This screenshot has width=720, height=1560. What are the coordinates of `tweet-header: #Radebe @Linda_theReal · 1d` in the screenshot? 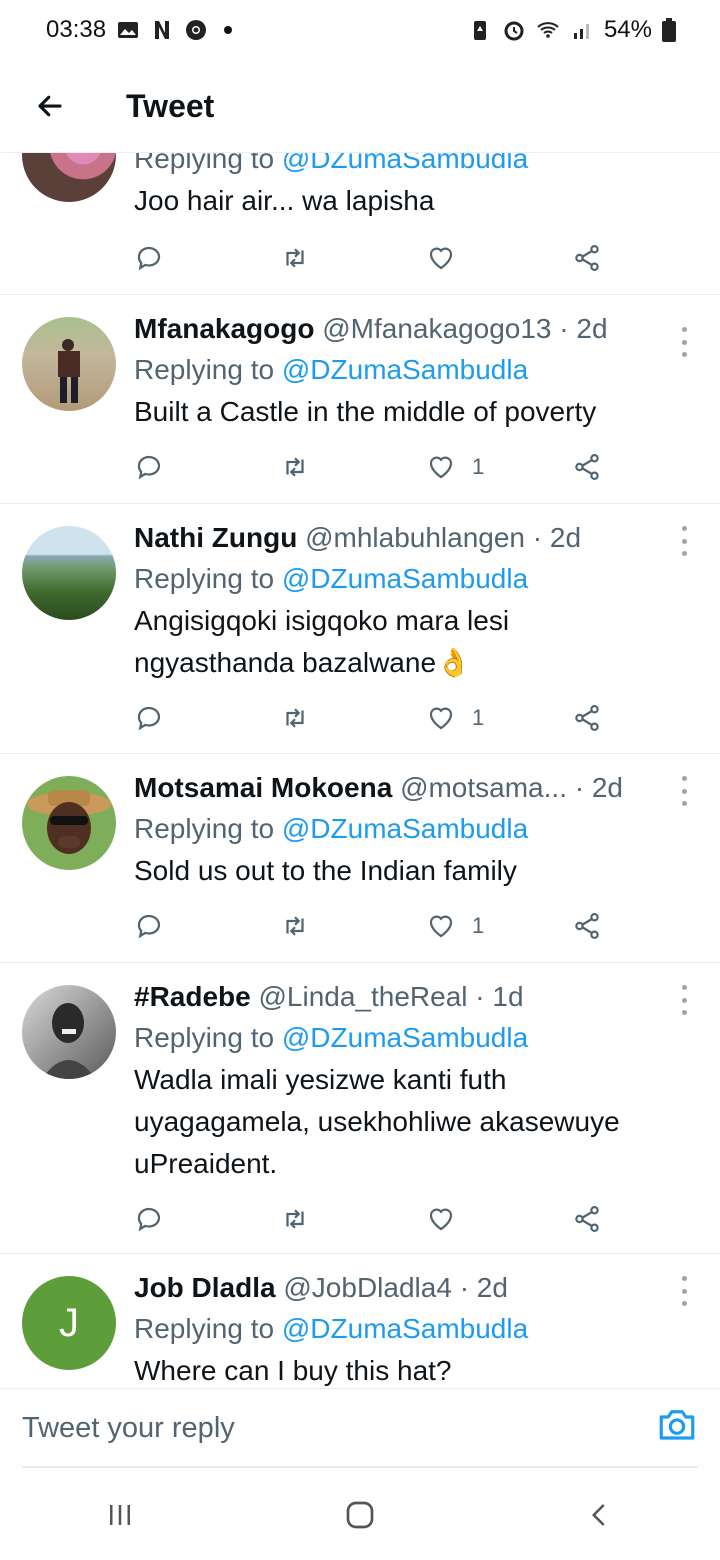 It's located at (407, 997).